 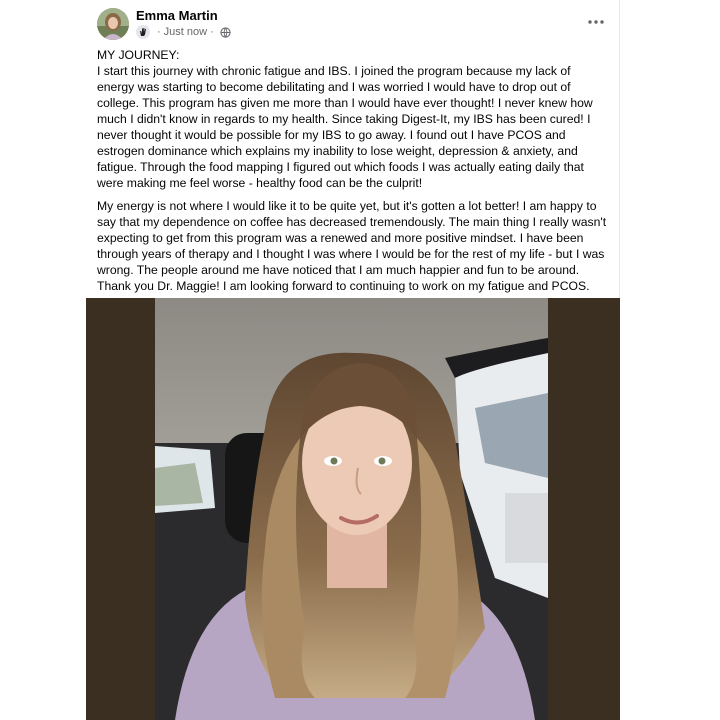 I want to click on post-meta: · Just now ·, so click(x=183, y=32).